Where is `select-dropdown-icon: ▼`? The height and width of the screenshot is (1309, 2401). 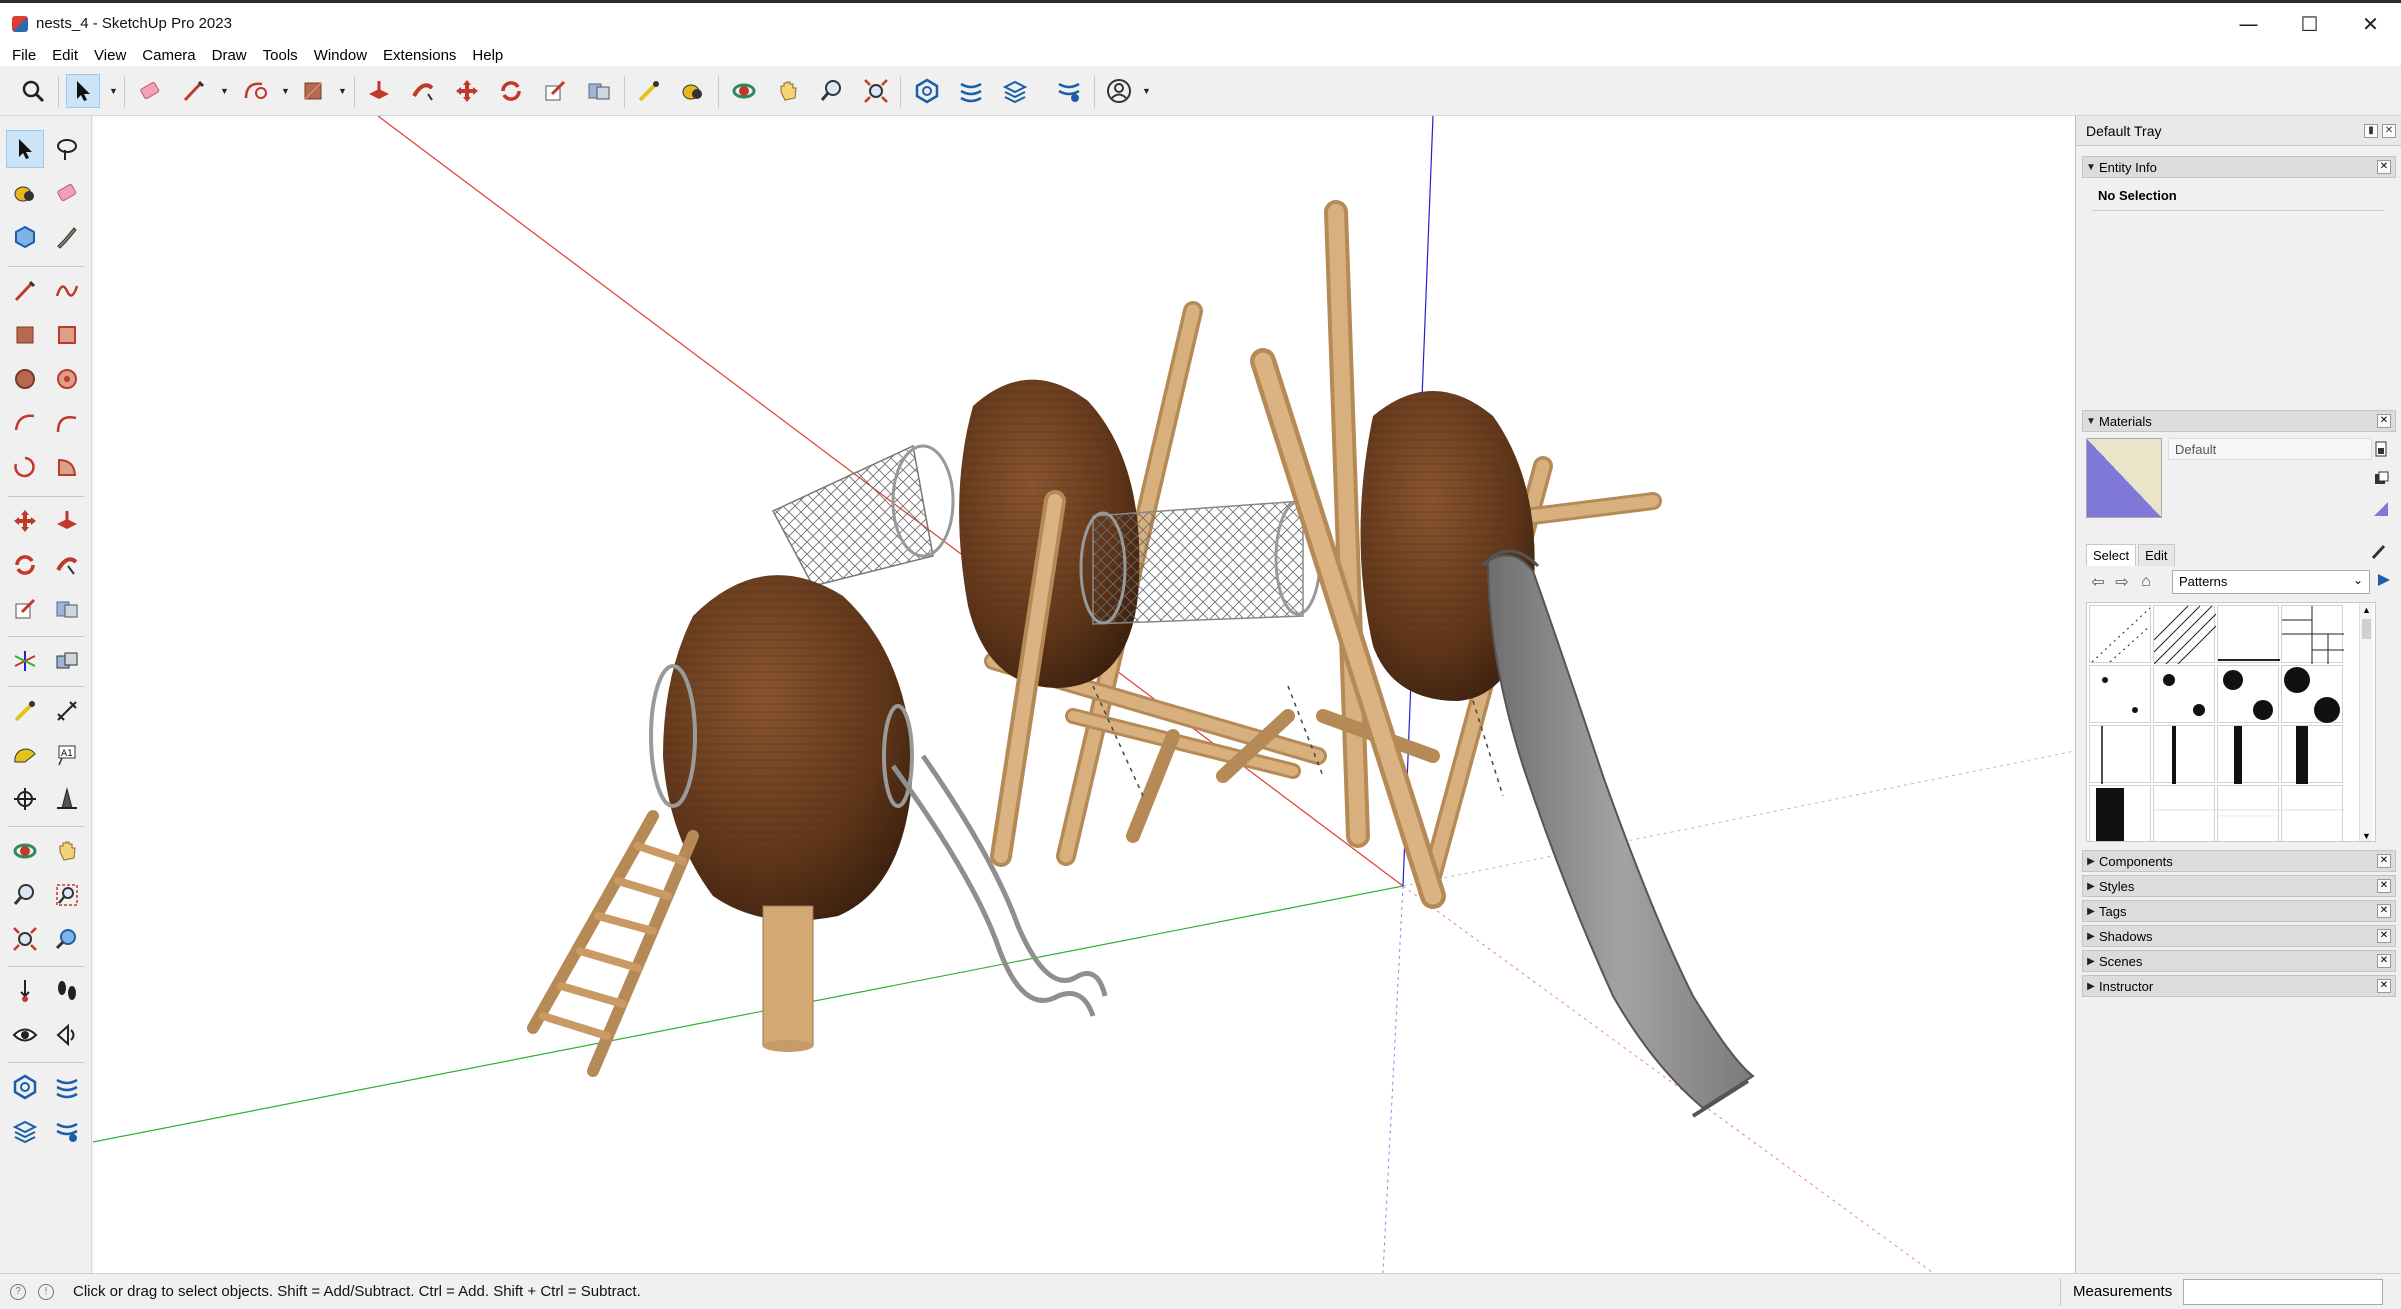 select-dropdown-icon: ▼ is located at coordinates (114, 91).